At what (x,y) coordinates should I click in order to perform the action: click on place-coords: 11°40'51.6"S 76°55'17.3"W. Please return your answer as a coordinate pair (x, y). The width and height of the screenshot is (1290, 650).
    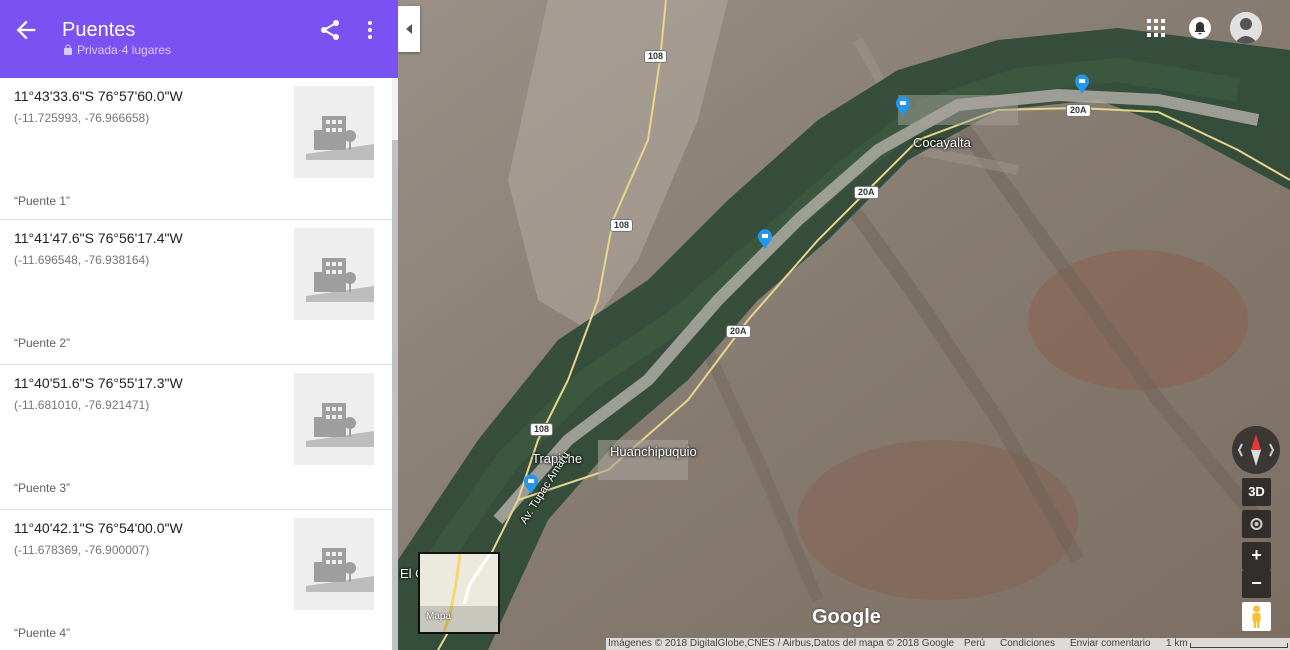
    Looking at the image, I should click on (98, 383).